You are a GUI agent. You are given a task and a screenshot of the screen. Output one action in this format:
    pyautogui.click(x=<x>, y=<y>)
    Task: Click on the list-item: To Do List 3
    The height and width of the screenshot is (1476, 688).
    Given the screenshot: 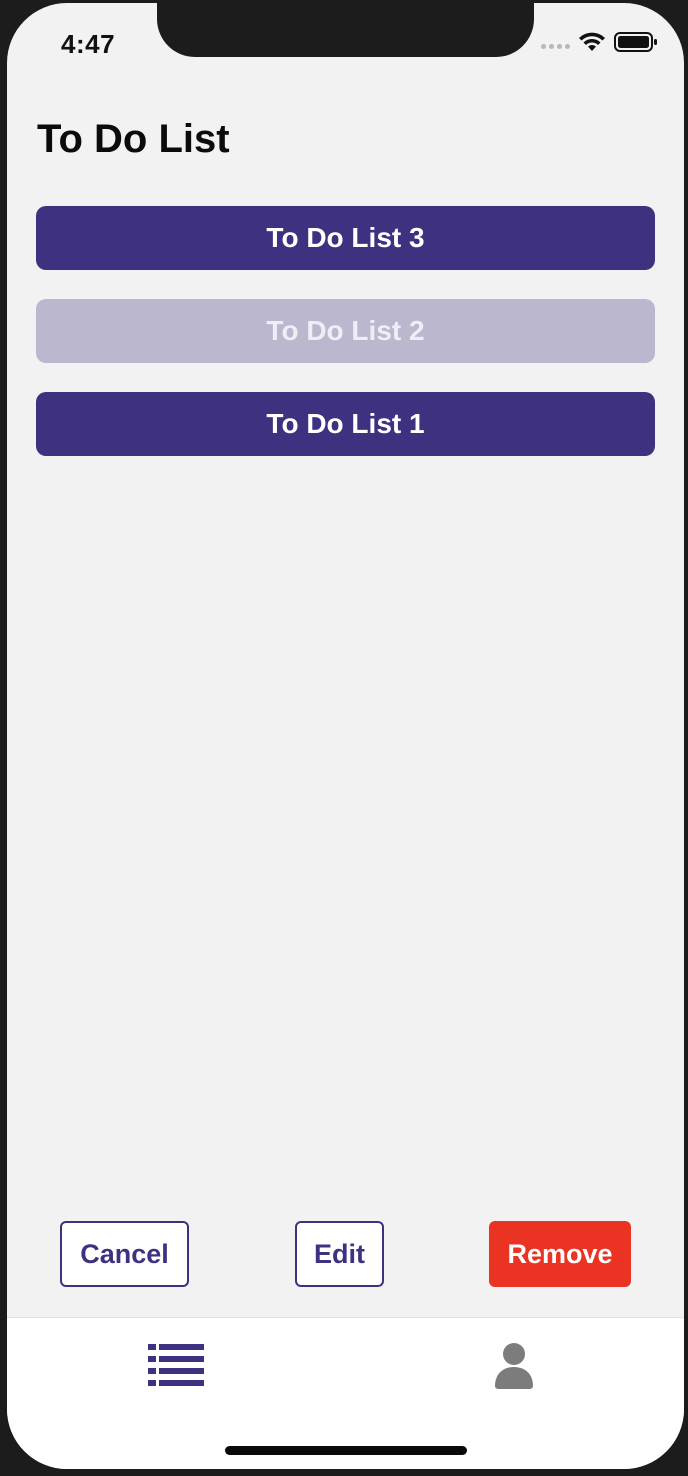 What is the action you would take?
    pyautogui.click(x=345, y=238)
    